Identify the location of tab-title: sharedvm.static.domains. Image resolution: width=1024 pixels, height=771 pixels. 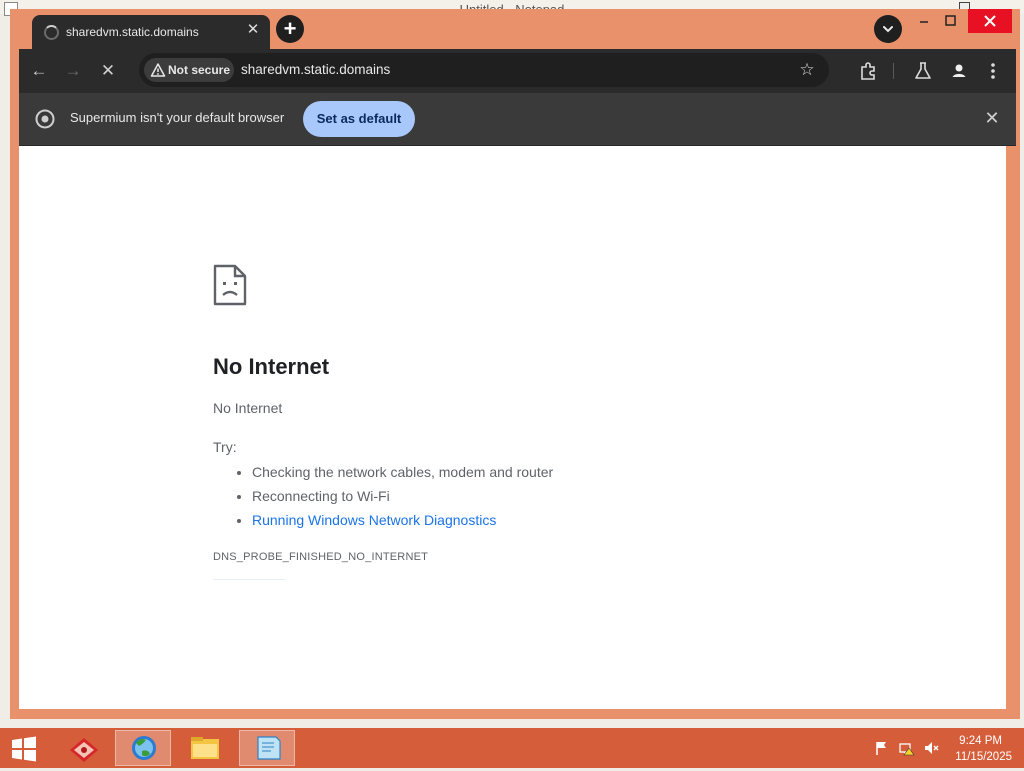
(132, 32).